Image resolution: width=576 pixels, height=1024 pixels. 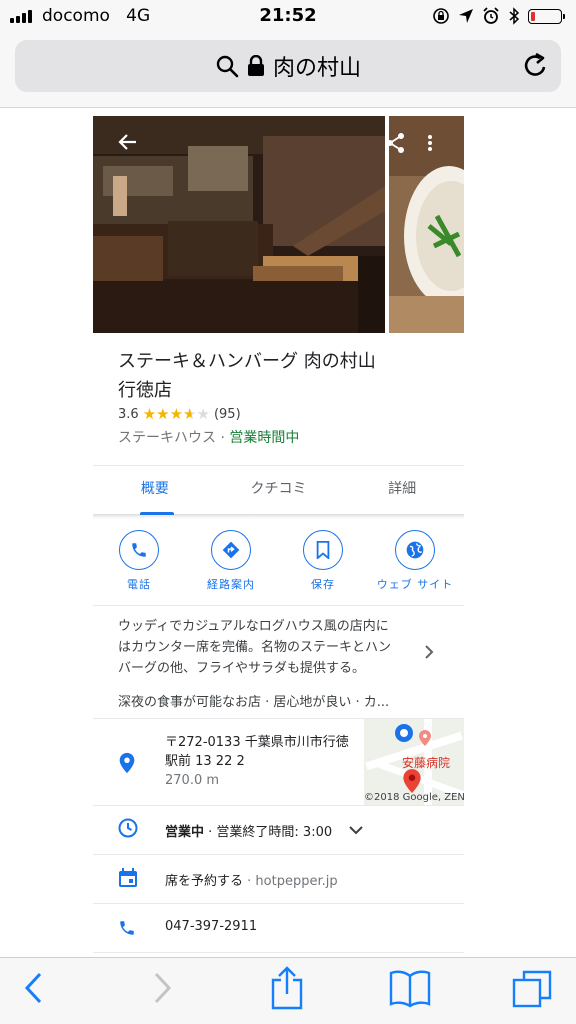 What do you see at coordinates (466, 16) in the screenshot?
I see `location-icon` at bounding box center [466, 16].